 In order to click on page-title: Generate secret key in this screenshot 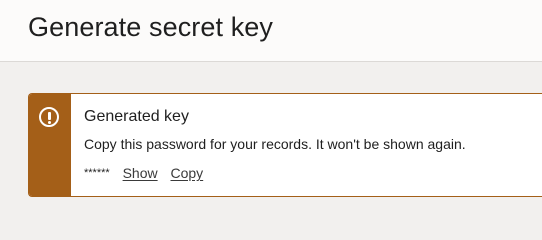, I will do `click(151, 27)`.